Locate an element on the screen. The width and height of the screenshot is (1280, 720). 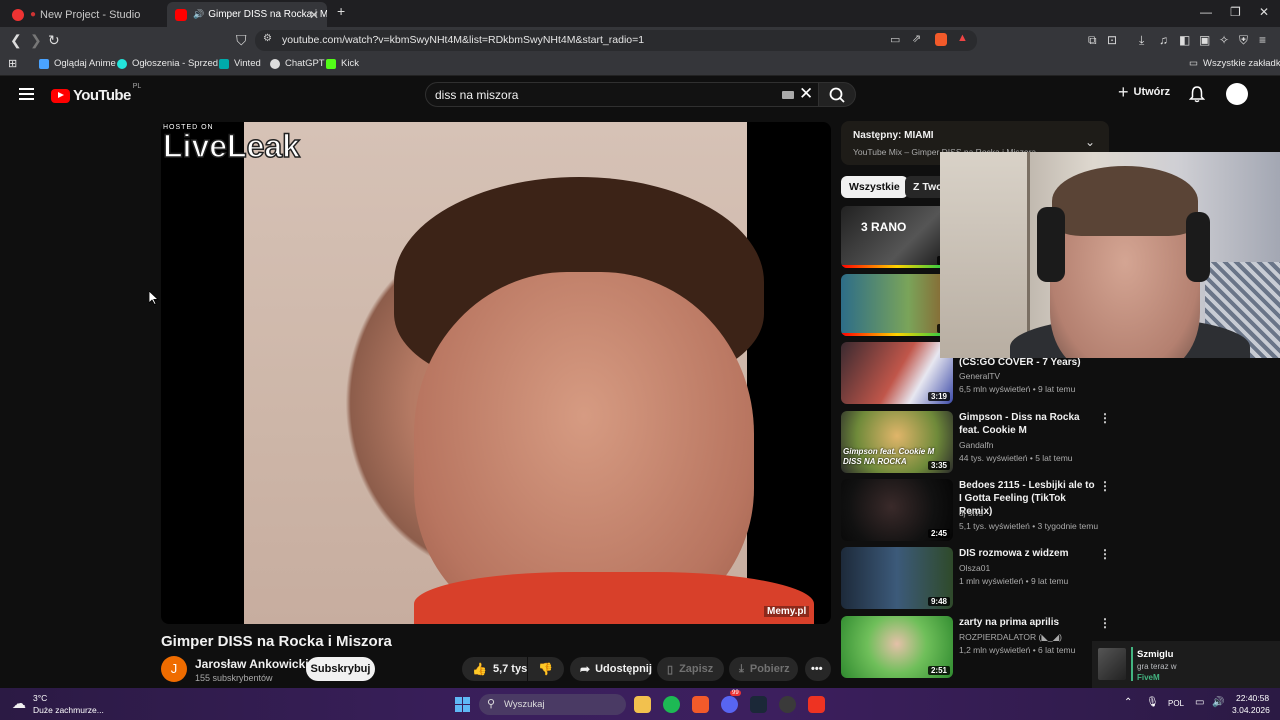
forward-icon: ❯ is located at coordinates (36, 40).